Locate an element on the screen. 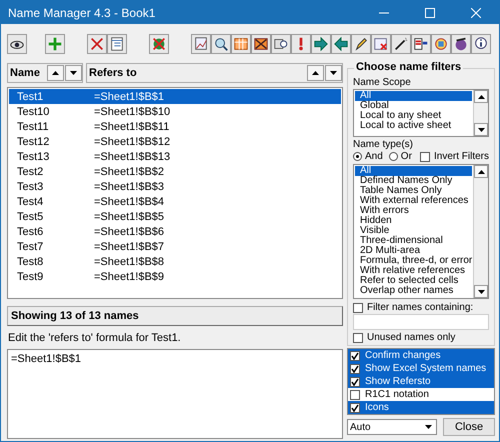  type-item: With errors is located at coordinates (413, 211).